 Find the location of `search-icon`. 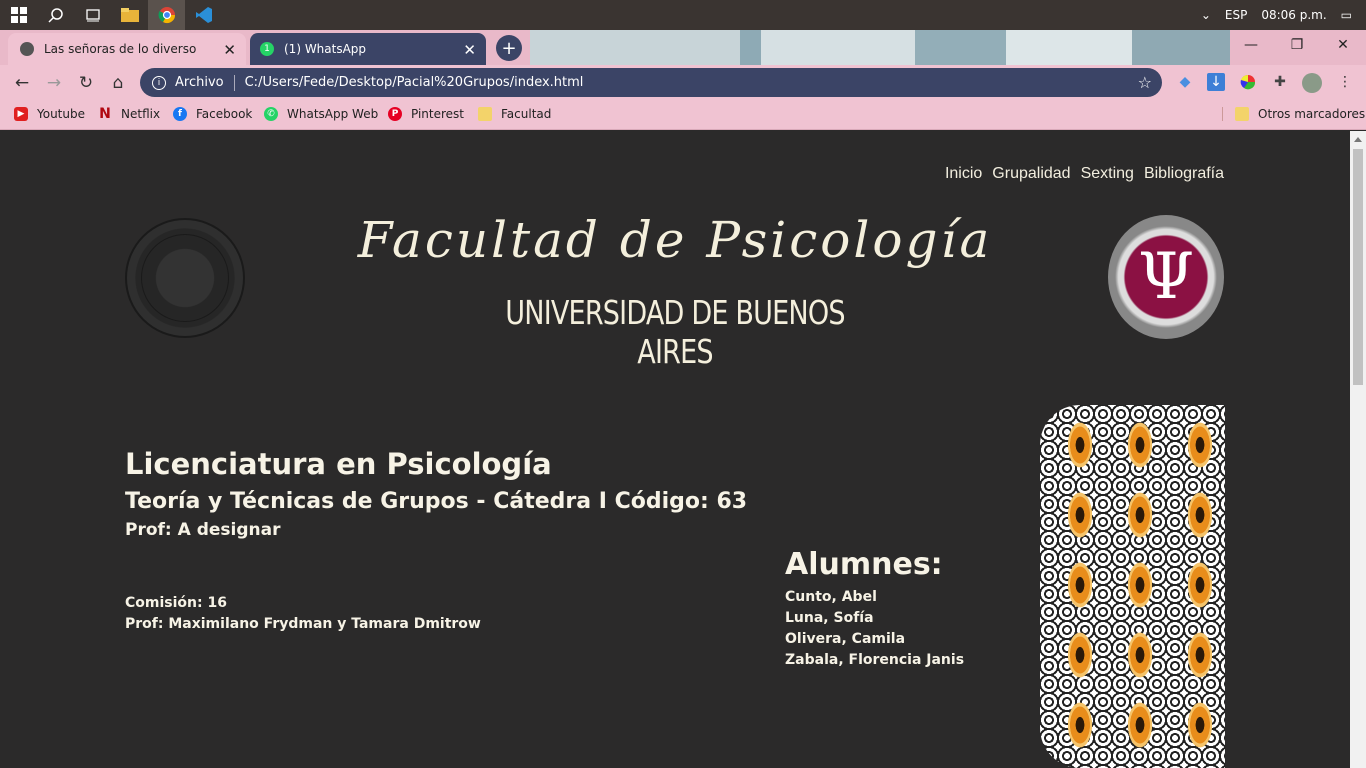

search-icon is located at coordinates (55, 15).